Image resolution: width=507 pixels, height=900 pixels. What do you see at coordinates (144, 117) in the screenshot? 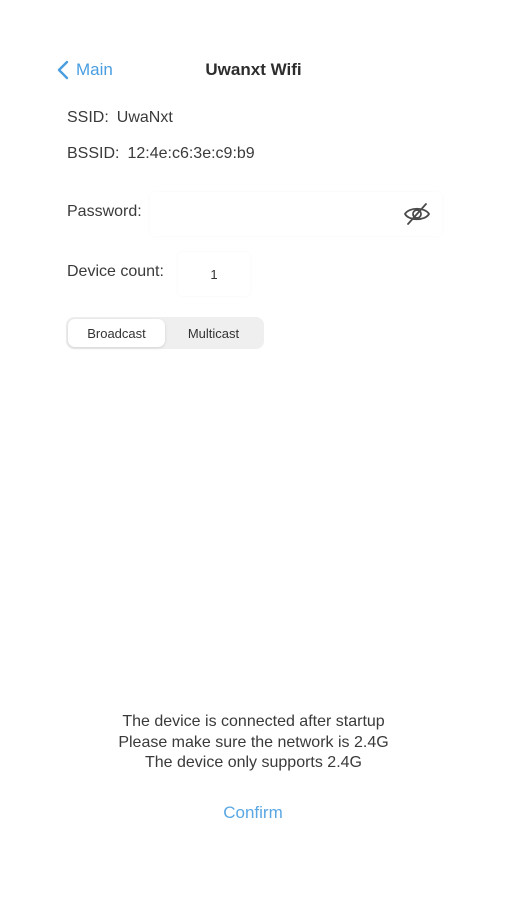
I see `ssid-value: UwaNxt` at bounding box center [144, 117].